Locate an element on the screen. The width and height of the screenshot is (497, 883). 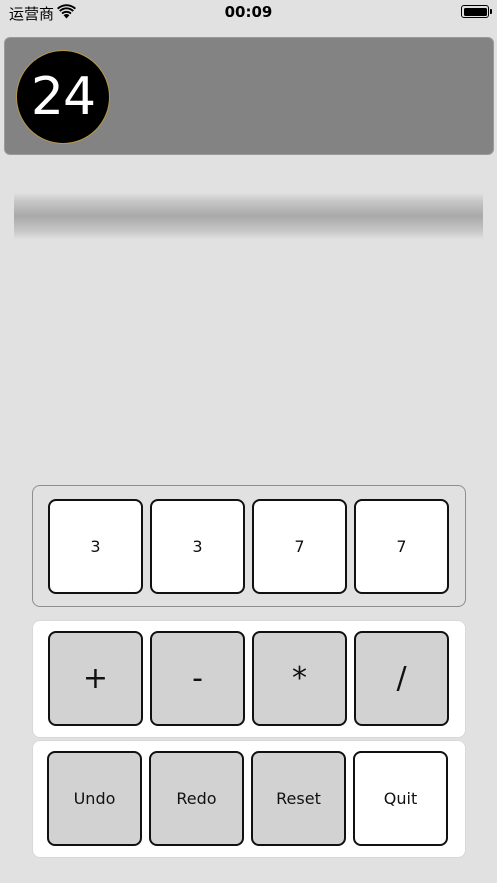
redo-button: Redo is located at coordinates (196, 798).